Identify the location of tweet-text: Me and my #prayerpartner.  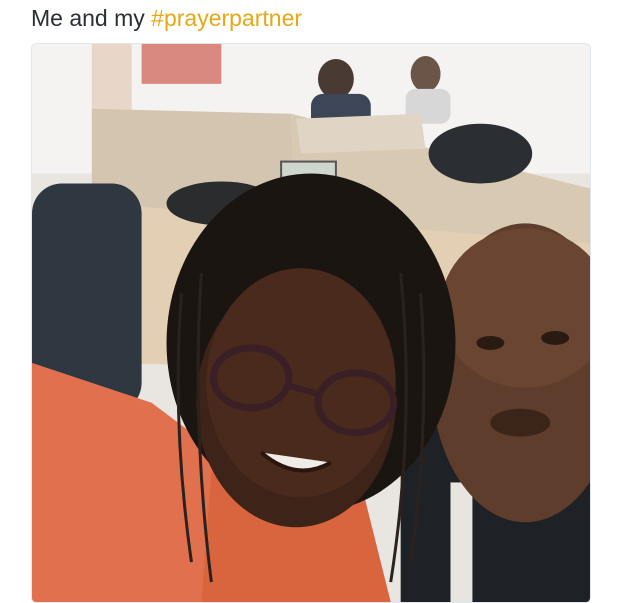
(166, 18).